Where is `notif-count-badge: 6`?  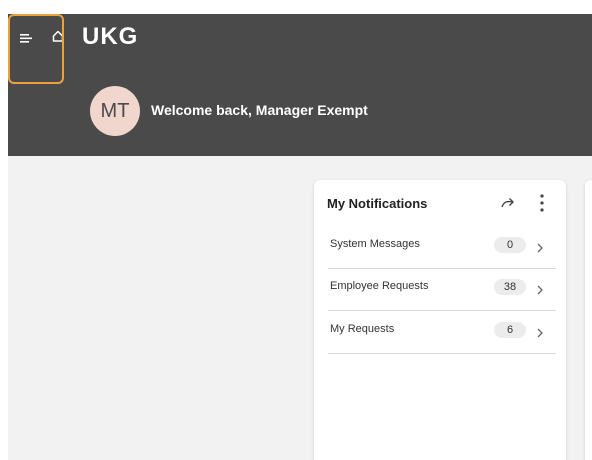 notif-count-badge: 6 is located at coordinates (510, 330).